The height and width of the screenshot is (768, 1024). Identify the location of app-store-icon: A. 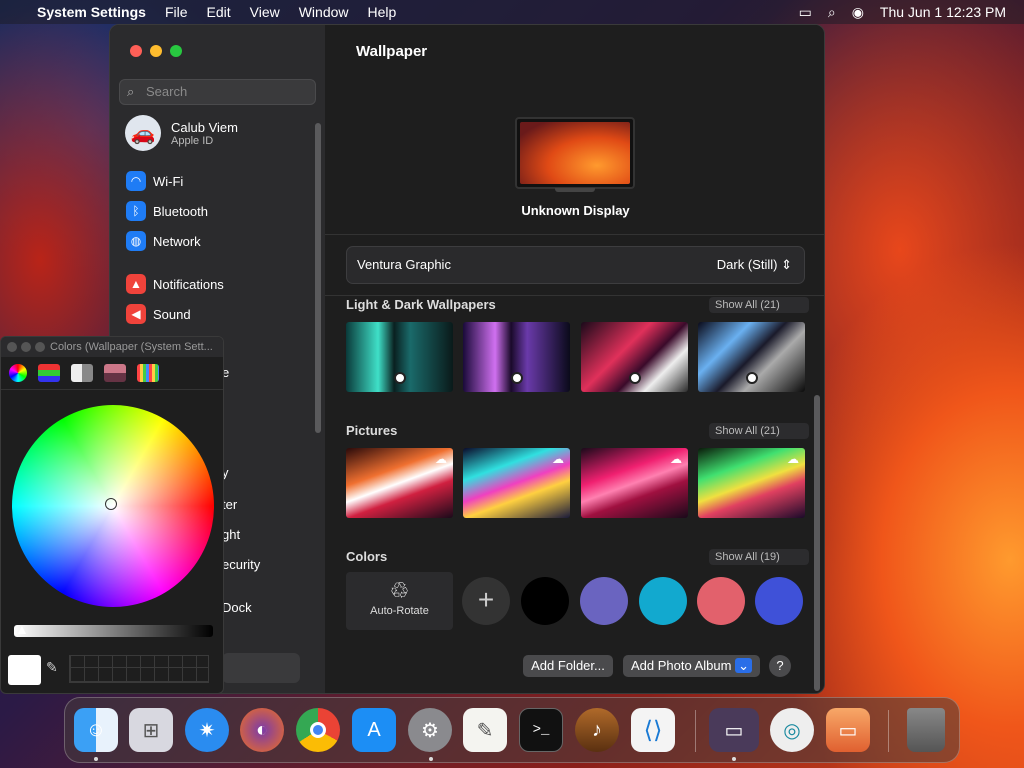
(374, 730).